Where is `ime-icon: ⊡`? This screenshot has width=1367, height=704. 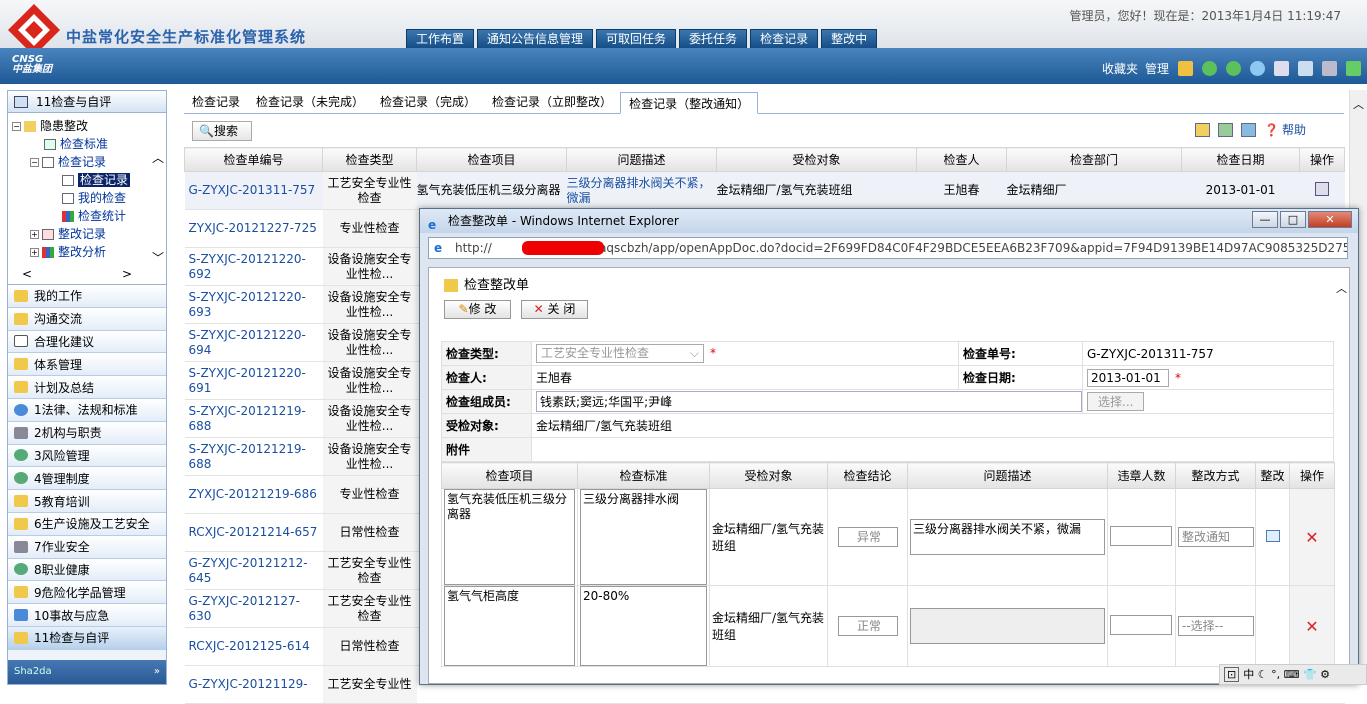
ime-icon: ⊡ is located at coordinates (1232, 674).